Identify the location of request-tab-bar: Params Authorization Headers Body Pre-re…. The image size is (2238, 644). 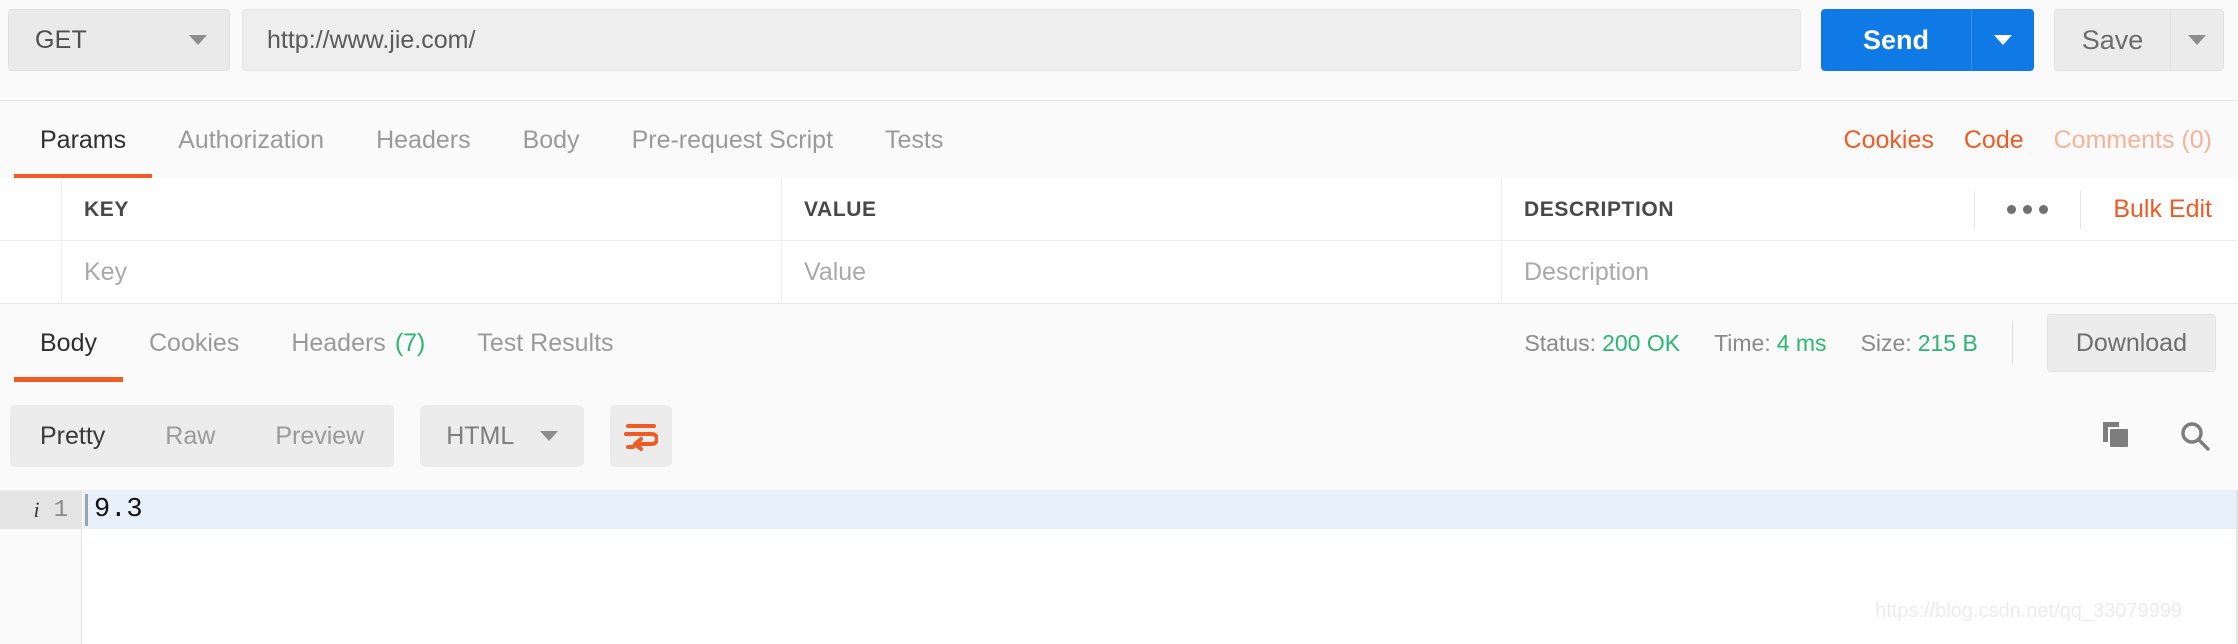
(1119, 139).